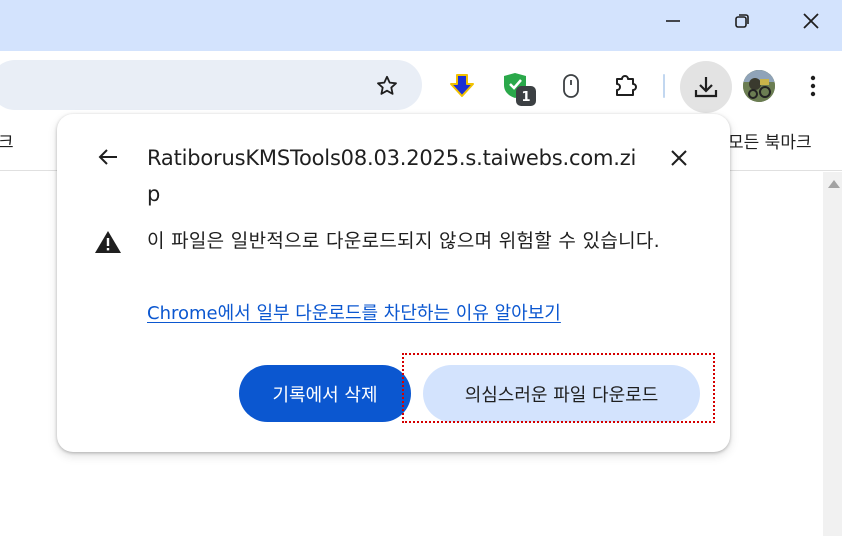 This screenshot has width=842, height=536. I want to click on minimize-icon, so click(673, 21).